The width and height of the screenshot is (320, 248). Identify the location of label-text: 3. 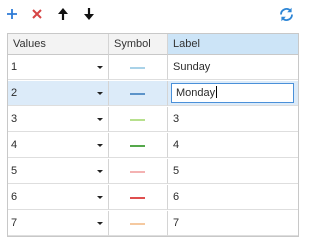
(176, 119).